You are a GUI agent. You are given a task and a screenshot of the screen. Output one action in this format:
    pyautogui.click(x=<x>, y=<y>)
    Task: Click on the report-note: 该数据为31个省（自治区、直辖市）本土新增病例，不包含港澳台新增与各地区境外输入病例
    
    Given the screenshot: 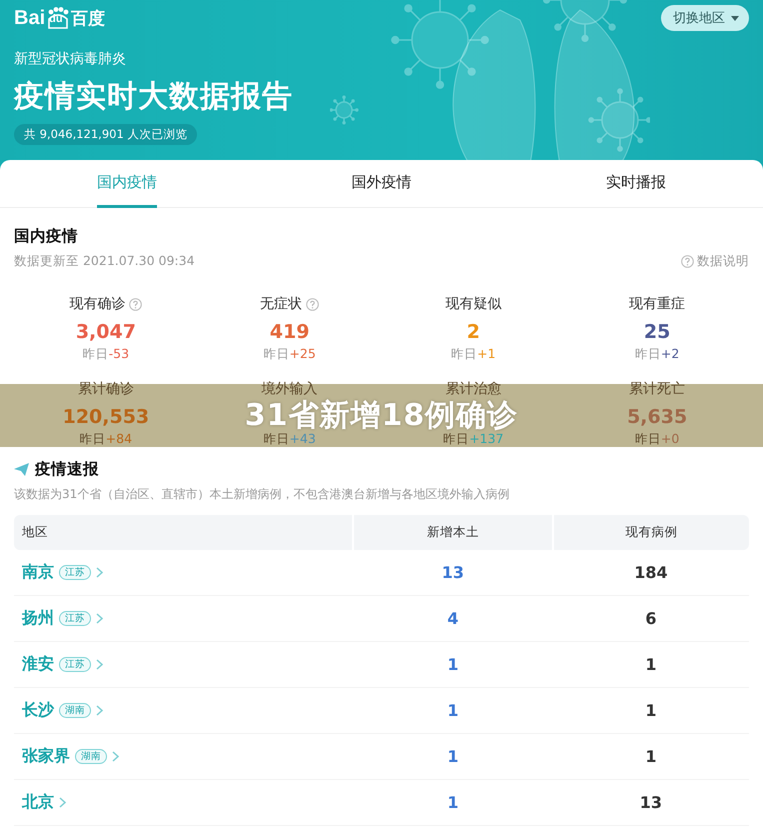 What is the action you would take?
    pyautogui.click(x=262, y=494)
    